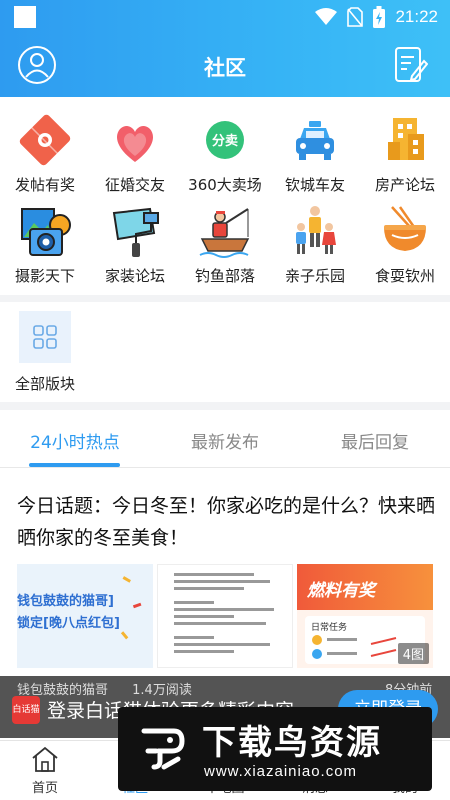  What do you see at coordinates (225, 48) in the screenshot?
I see `top-bar: 21:22 社区` at bounding box center [225, 48].